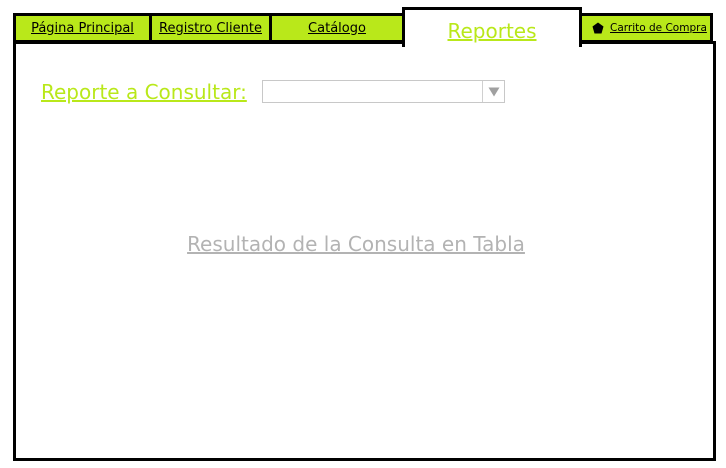 The height and width of the screenshot is (468, 726). I want to click on chevron-down-icon, so click(493, 91).